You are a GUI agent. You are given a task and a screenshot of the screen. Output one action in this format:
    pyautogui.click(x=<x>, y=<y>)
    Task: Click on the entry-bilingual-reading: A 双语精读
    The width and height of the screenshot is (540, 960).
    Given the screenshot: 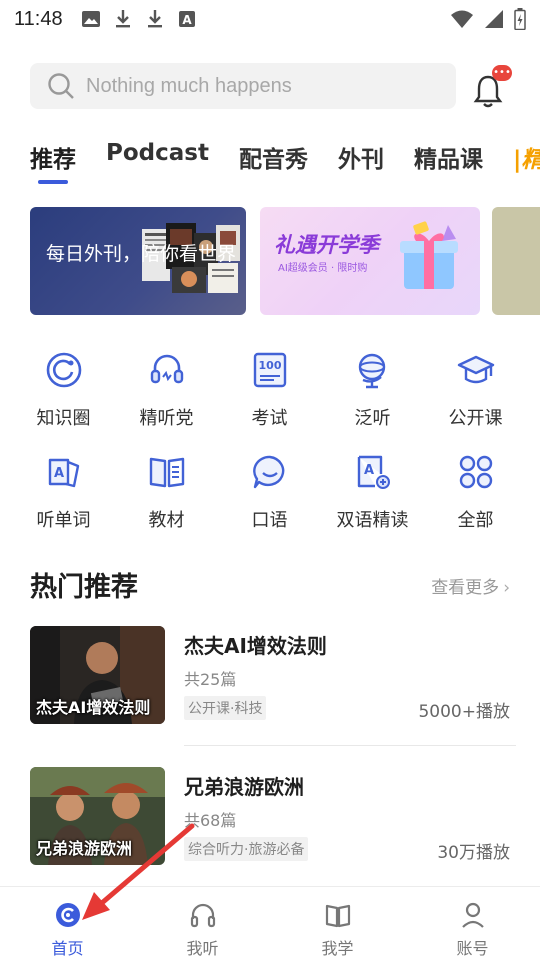 What is the action you would take?
    pyautogui.click(x=372, y=503)
    